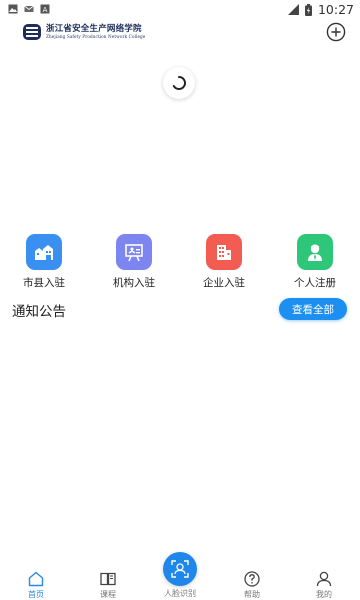 The width and height of the screenshot is (360, 600). What do you see at coordinates (324, 594) in the screenshot?
I see `nav-mine-label: 我的` at bounding box center [324, 594].